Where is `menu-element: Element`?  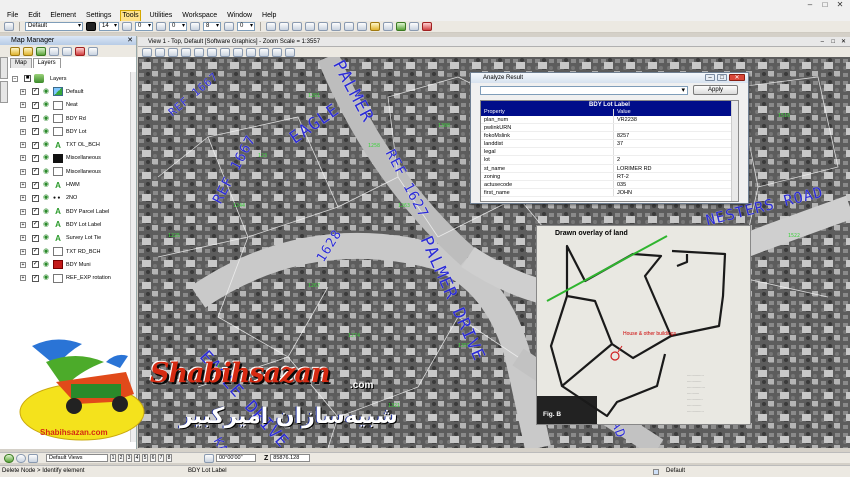
menu-element: Element is located at coordinates (63, 16).